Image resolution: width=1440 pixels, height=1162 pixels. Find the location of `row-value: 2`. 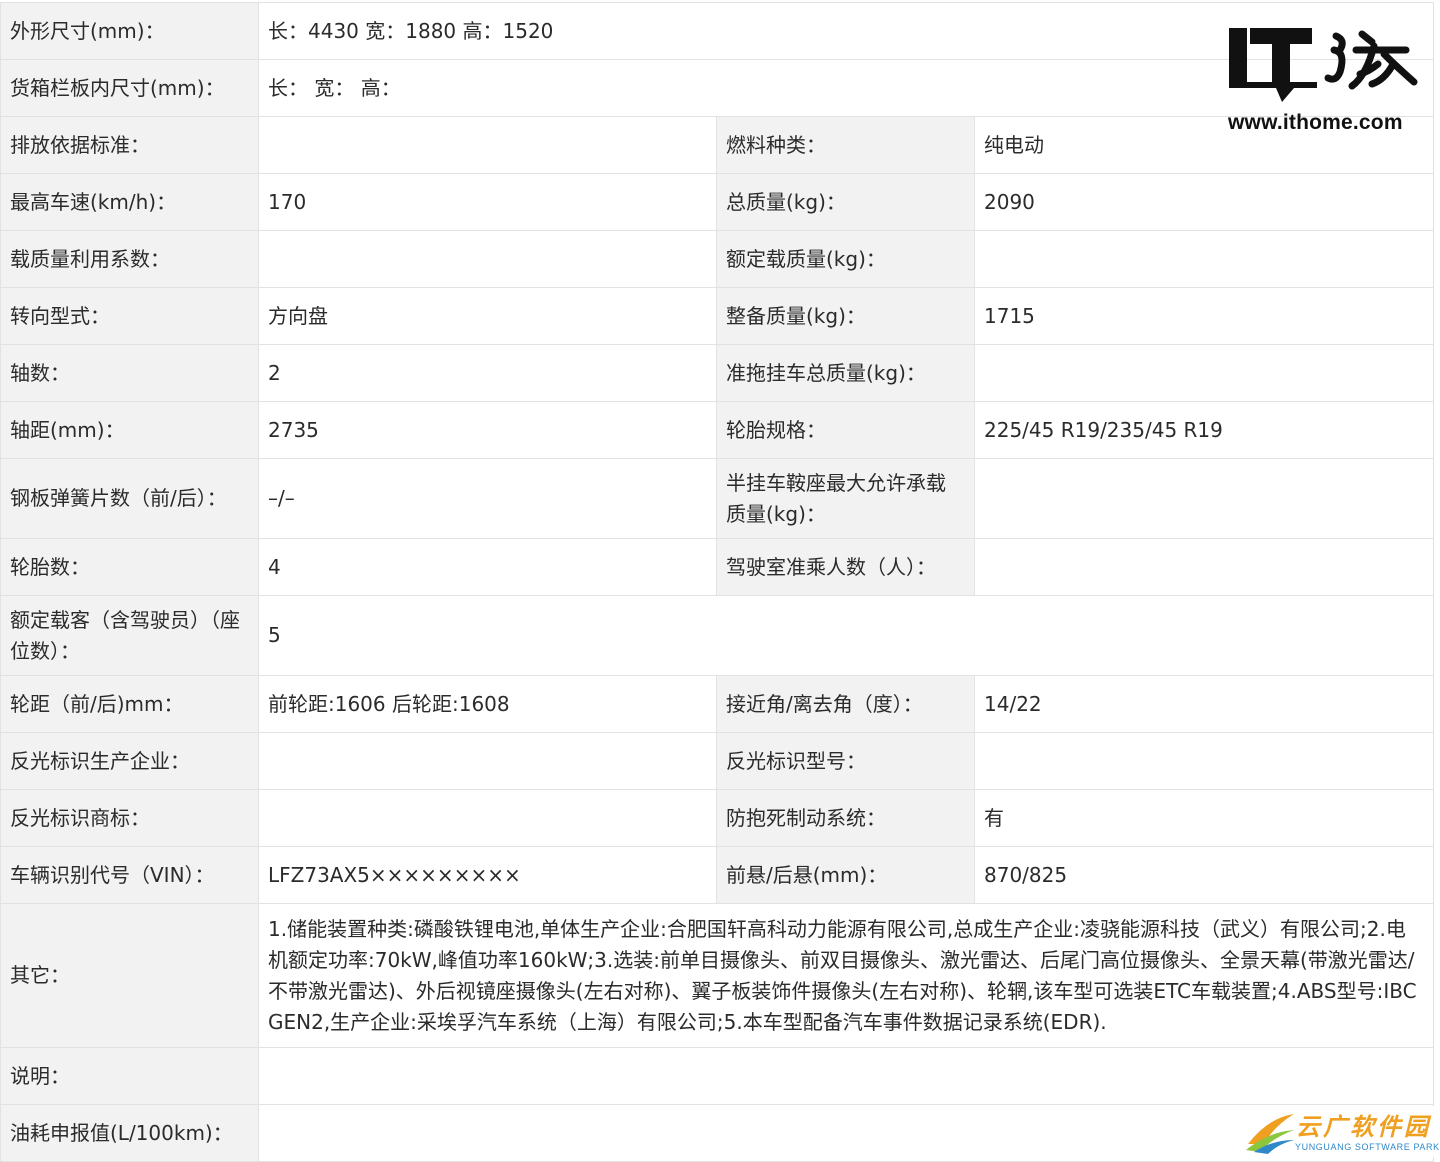

row-value: 2 is located at coordinates (487, 373).